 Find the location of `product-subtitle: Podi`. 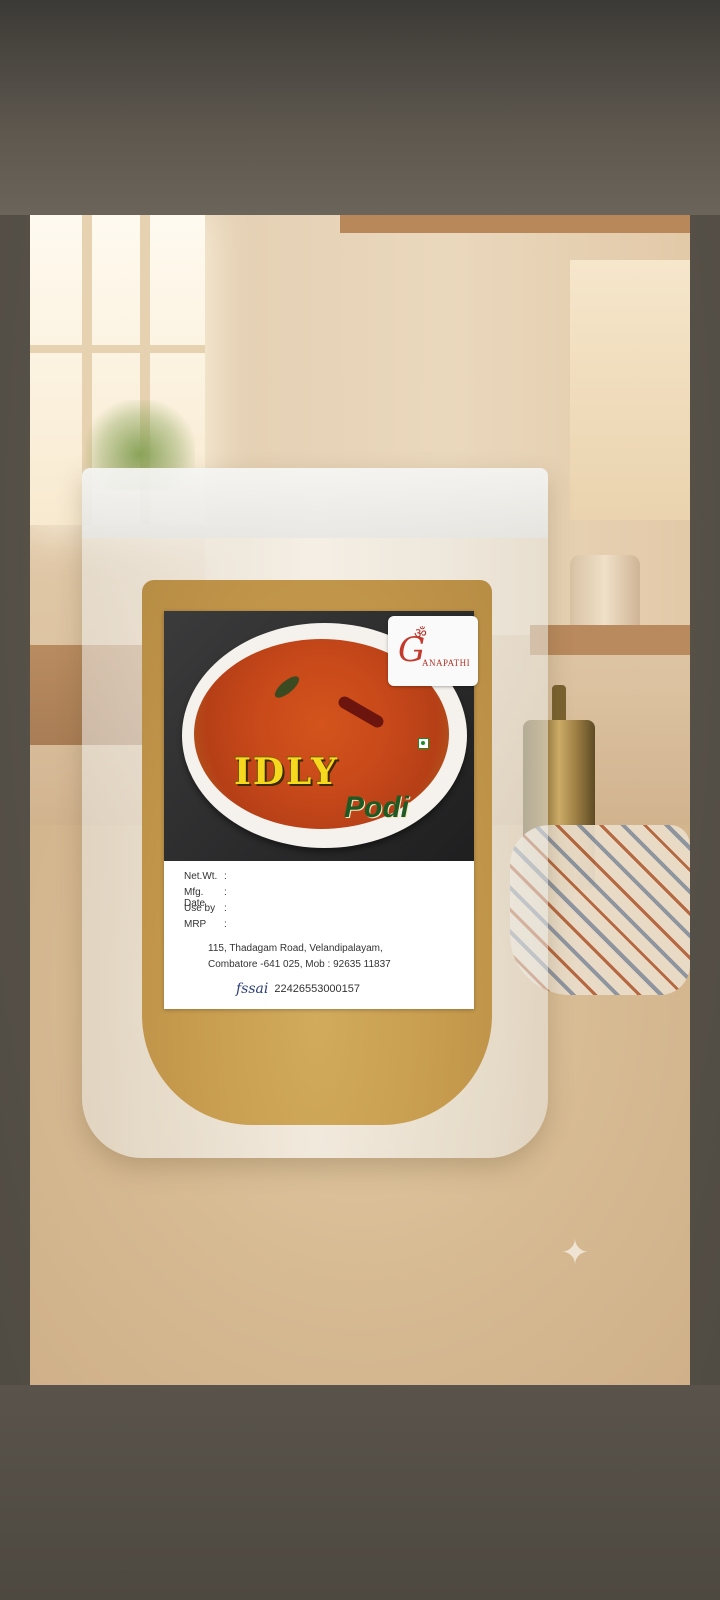

product-subtitle: Podi is located at coordinates (376, 807).